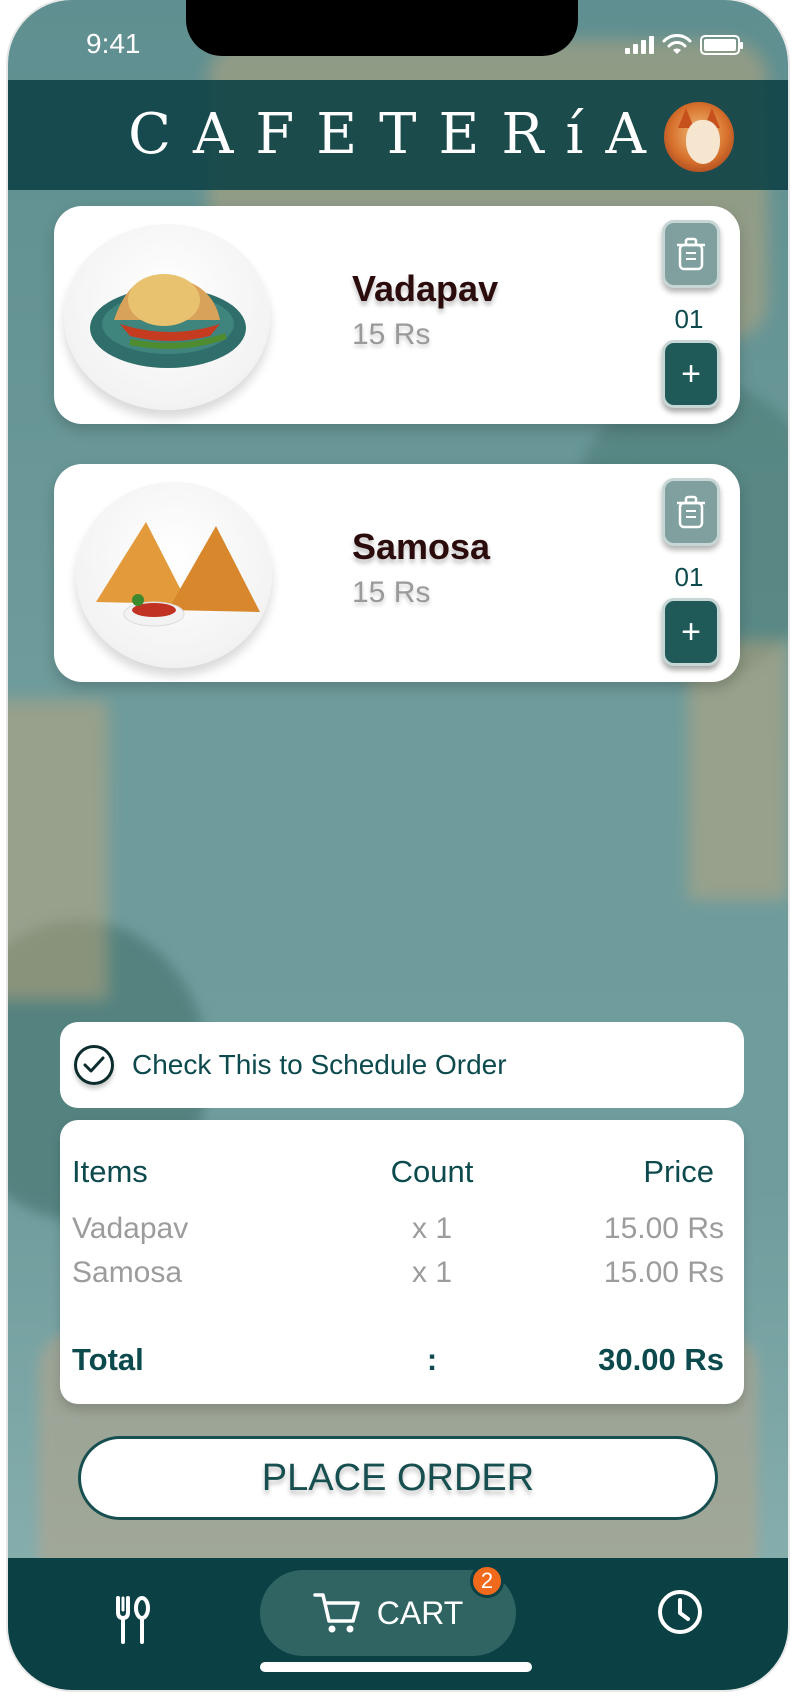  I want to click on summary-header-row: Items Count Price, so click(398, 1172).